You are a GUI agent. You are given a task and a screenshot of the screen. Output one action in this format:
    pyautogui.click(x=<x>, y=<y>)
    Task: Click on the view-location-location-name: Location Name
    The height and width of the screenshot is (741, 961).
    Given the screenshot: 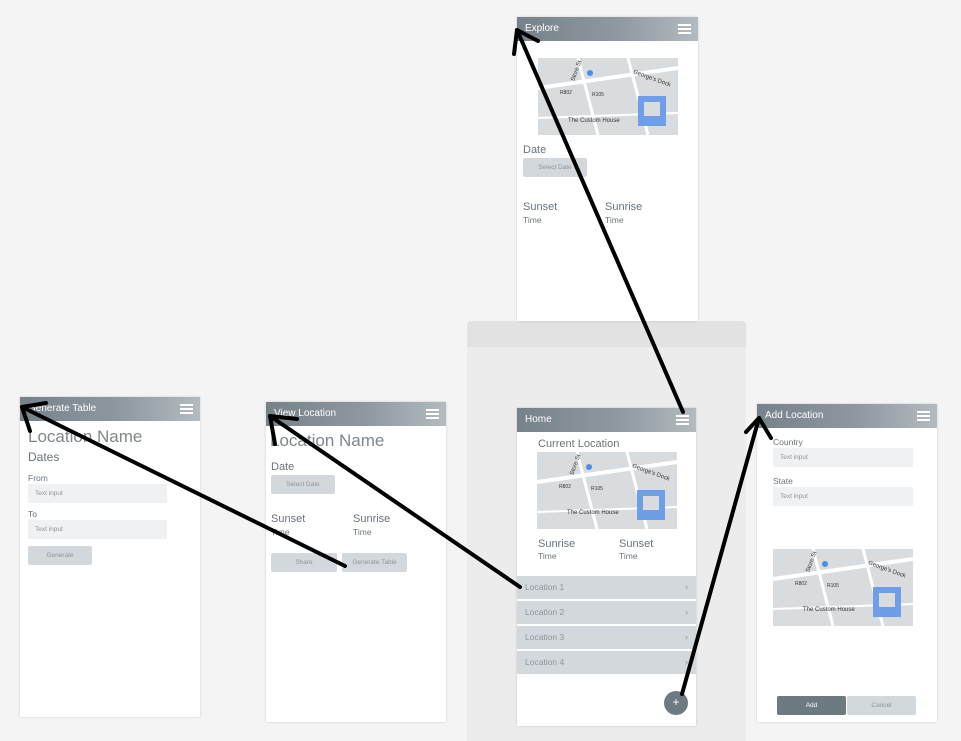 What is the action you would take?
    pyautogui.click(x=327, y=440)
    